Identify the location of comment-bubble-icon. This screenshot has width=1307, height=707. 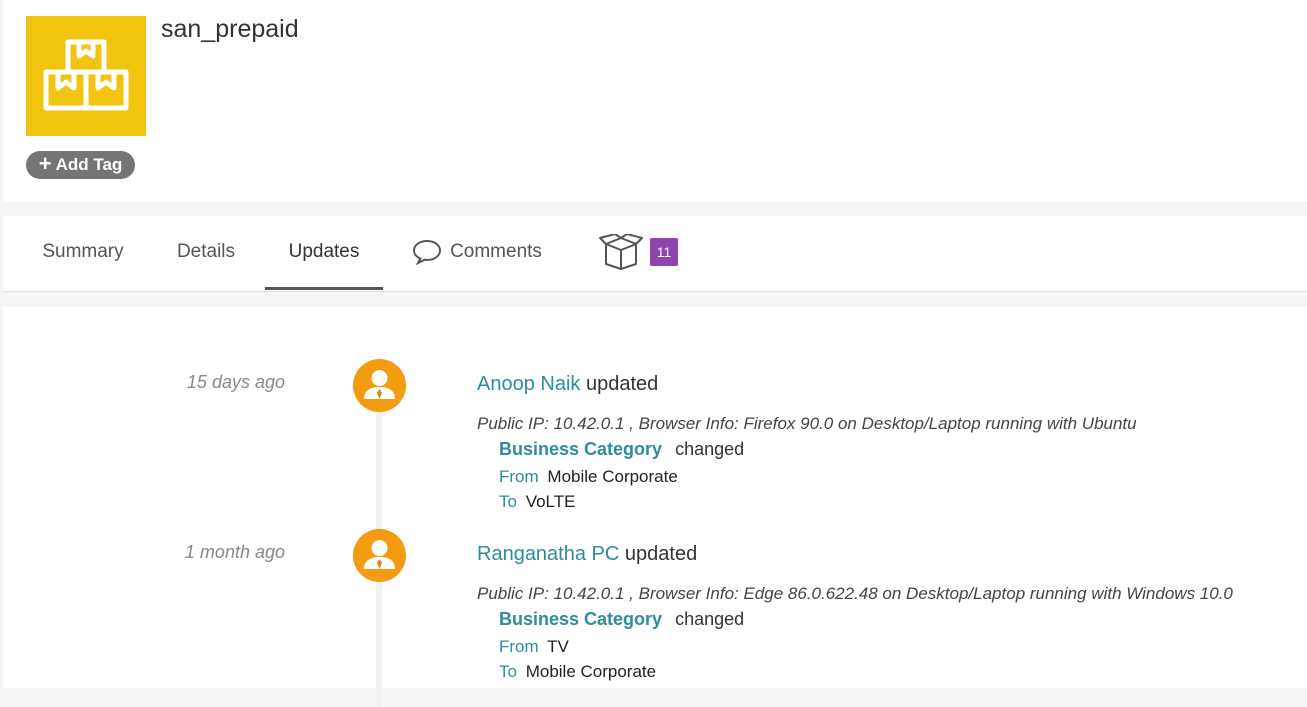
(427, 252).